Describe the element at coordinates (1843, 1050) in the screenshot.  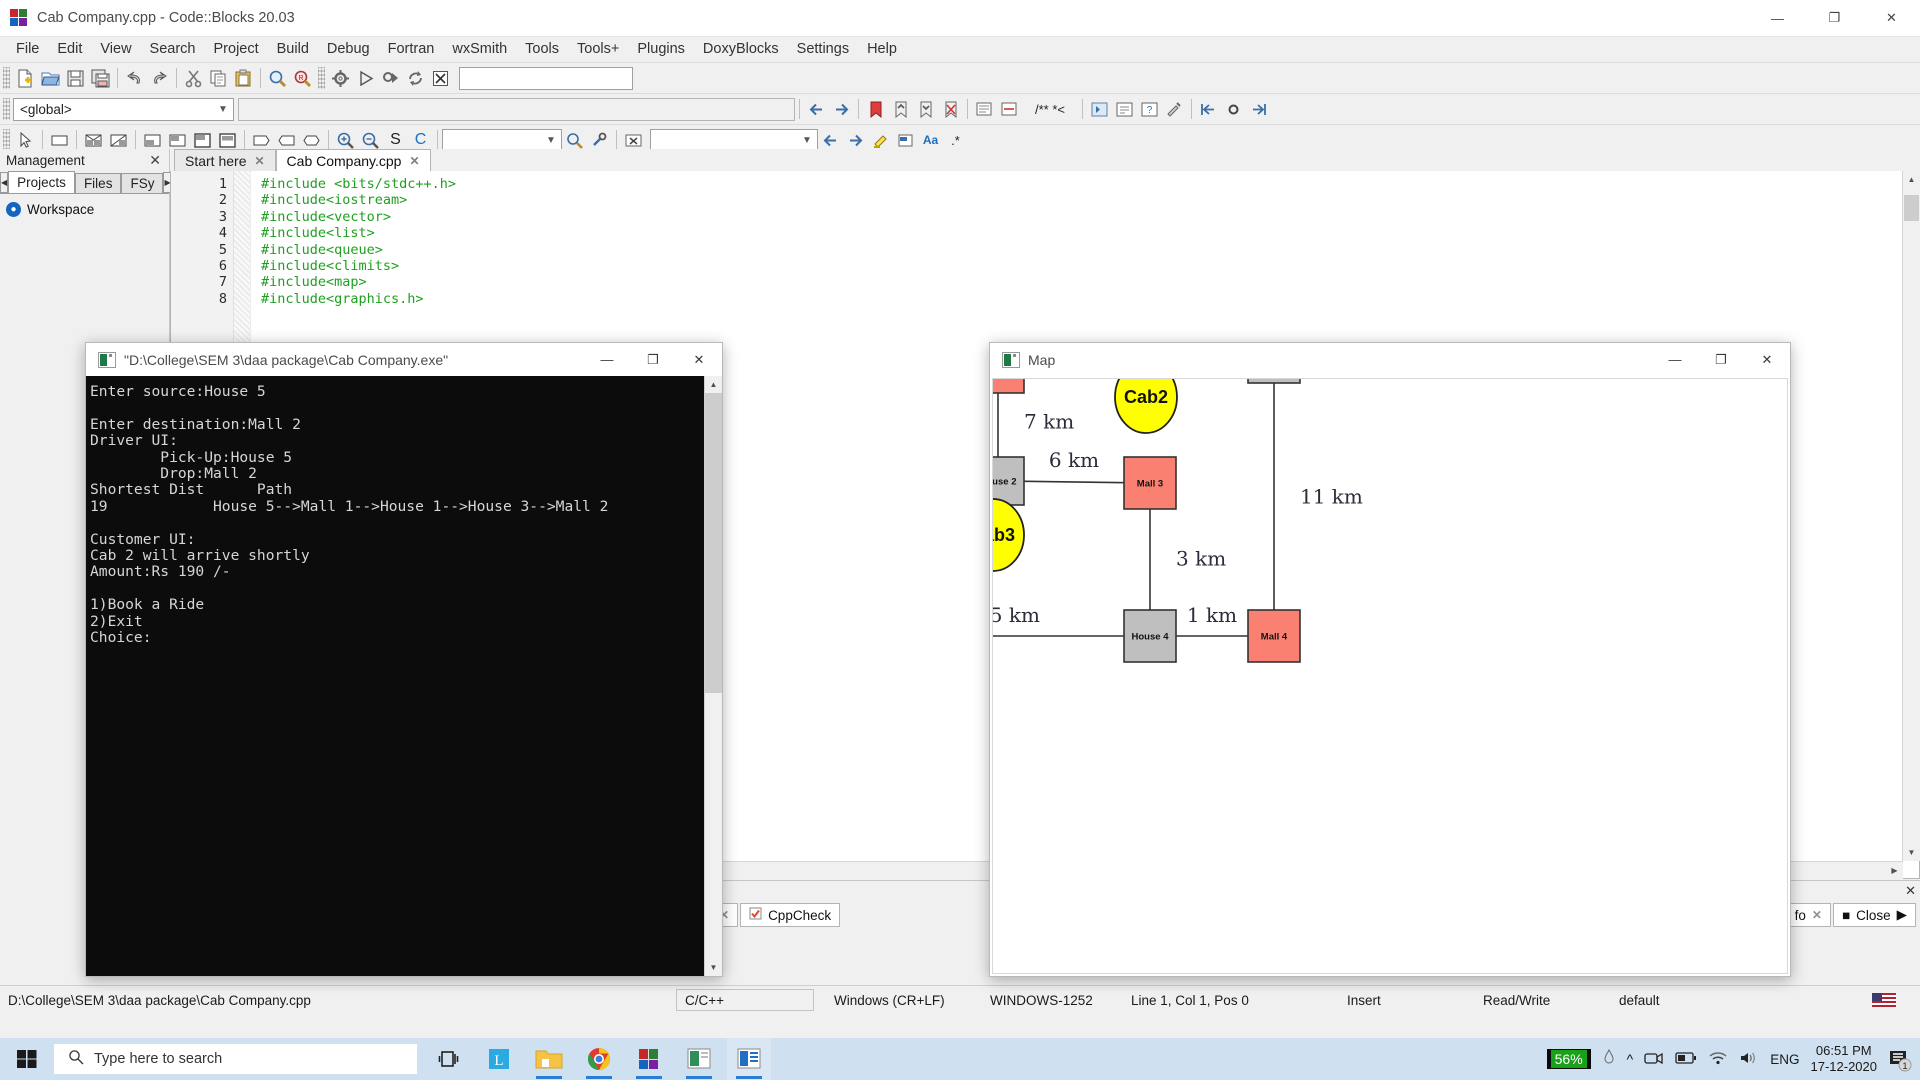
I see `clock-time: 06:51 PM` at that location.